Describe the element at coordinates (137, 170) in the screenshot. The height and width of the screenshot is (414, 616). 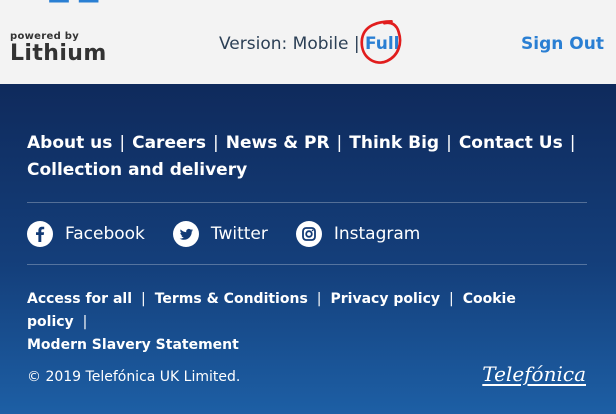
I see `nav-collection-delivery: Collection and delivery` at that location.